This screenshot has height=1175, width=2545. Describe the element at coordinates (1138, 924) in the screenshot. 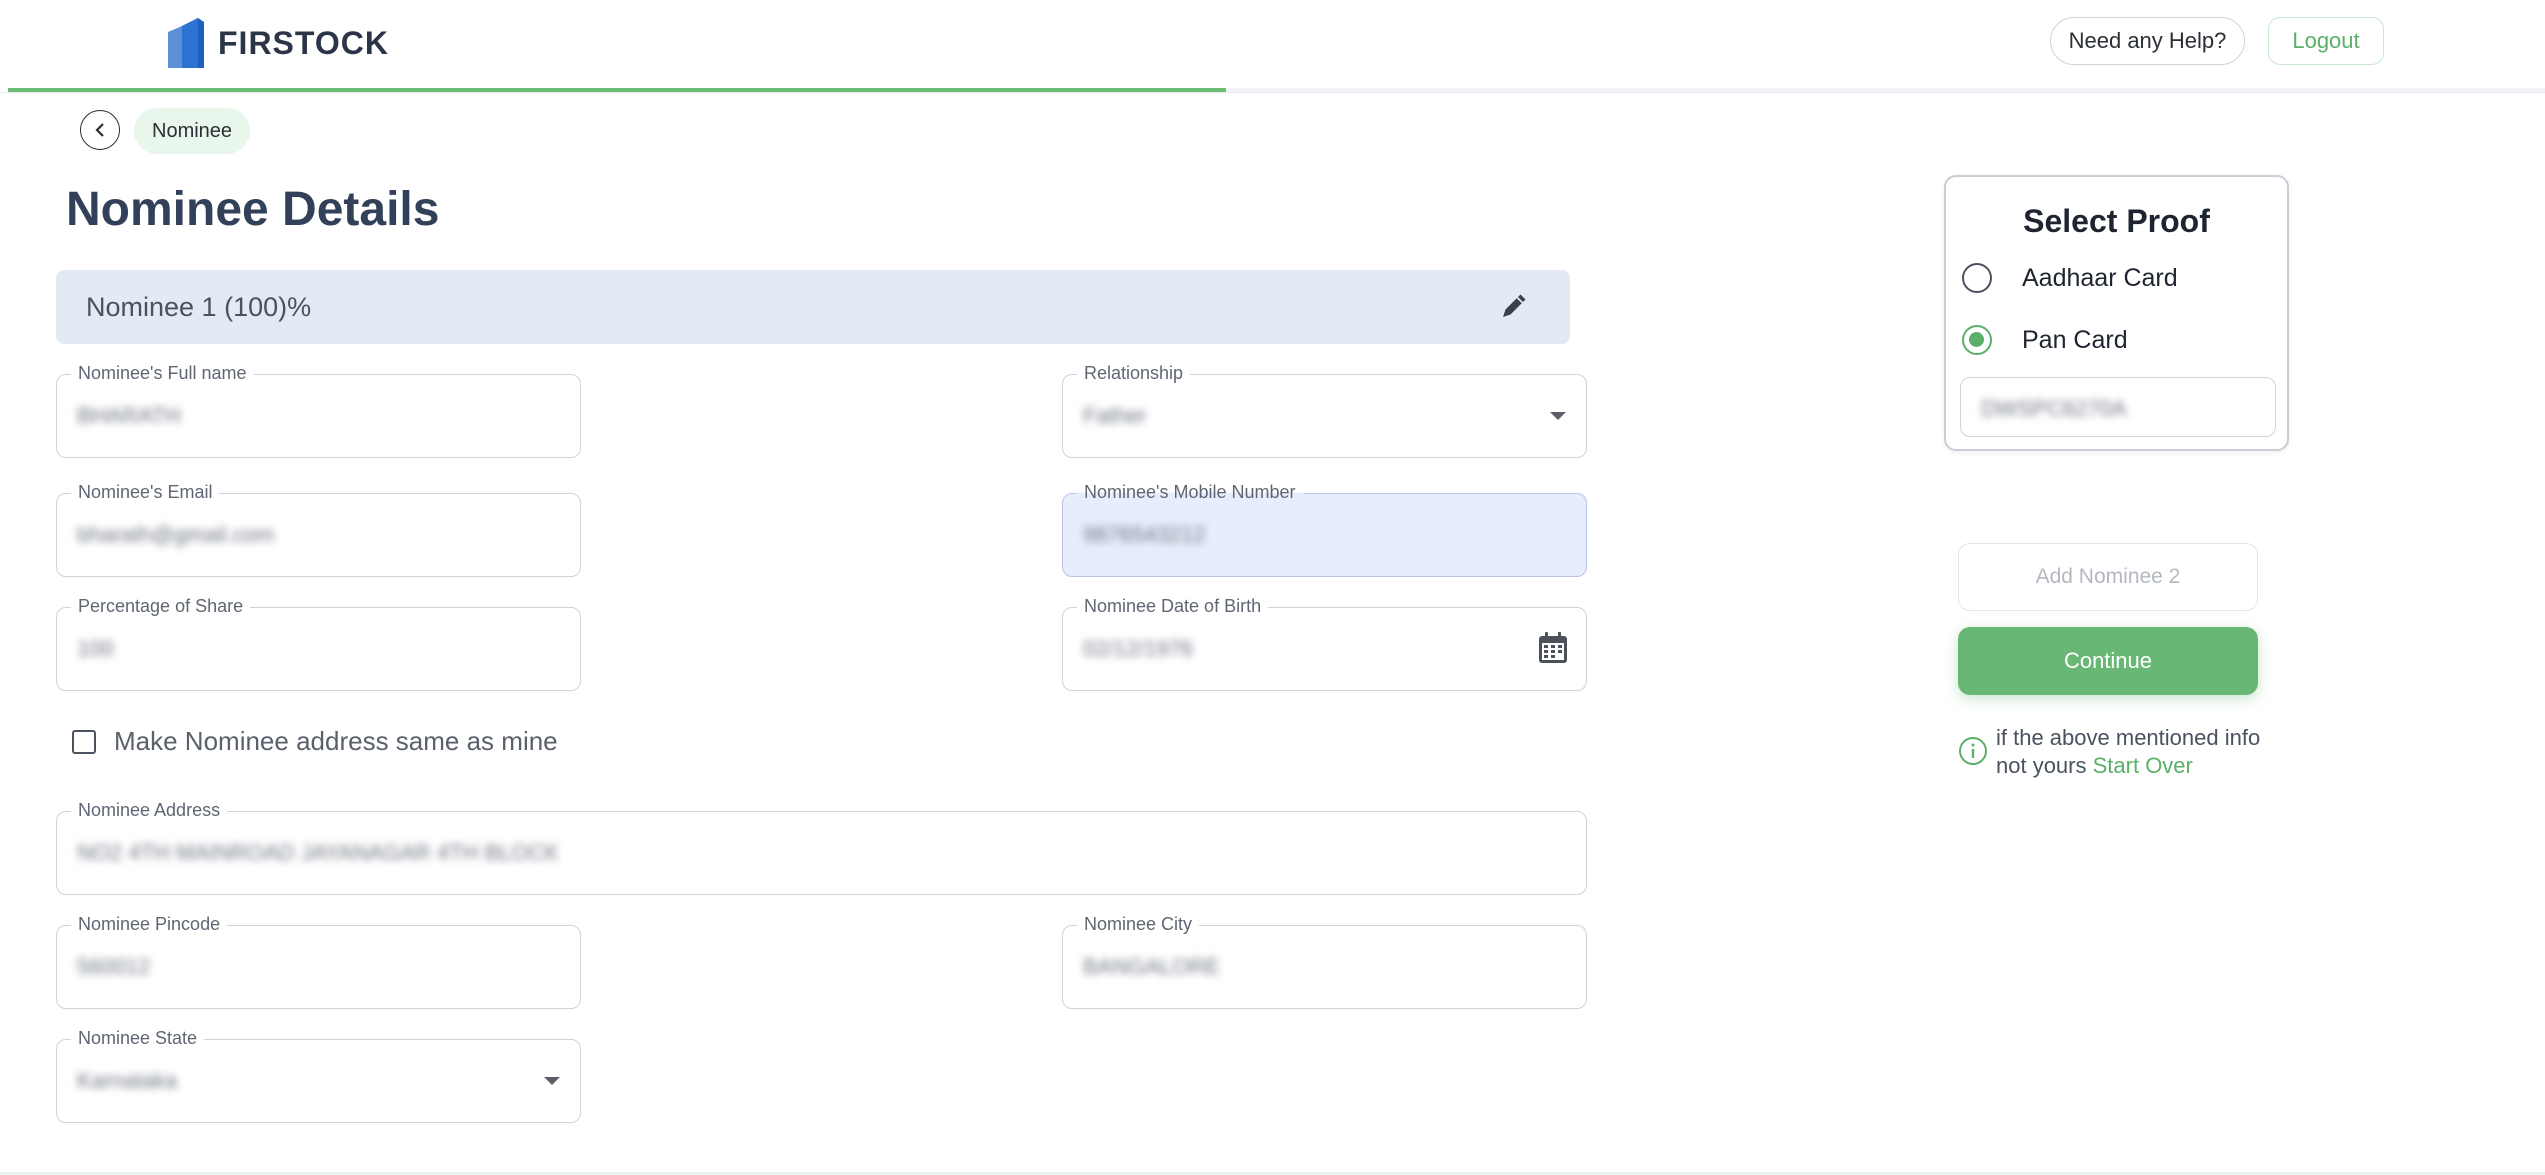

I see `field-label: Nominee City` at that location.